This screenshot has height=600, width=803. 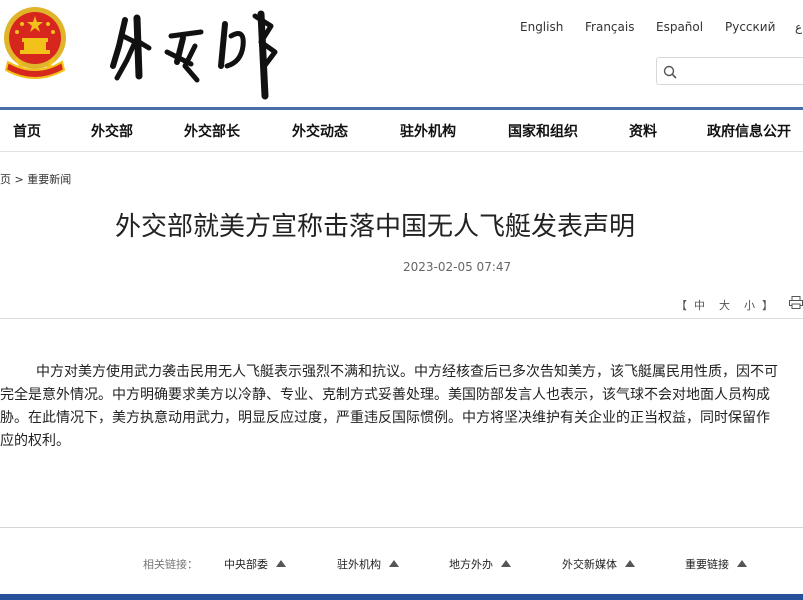 What do you see at coordinates (681, 305) in the screenshot?
I see `font-tools-open-bracket: 【` at bounding box center [681, 305].